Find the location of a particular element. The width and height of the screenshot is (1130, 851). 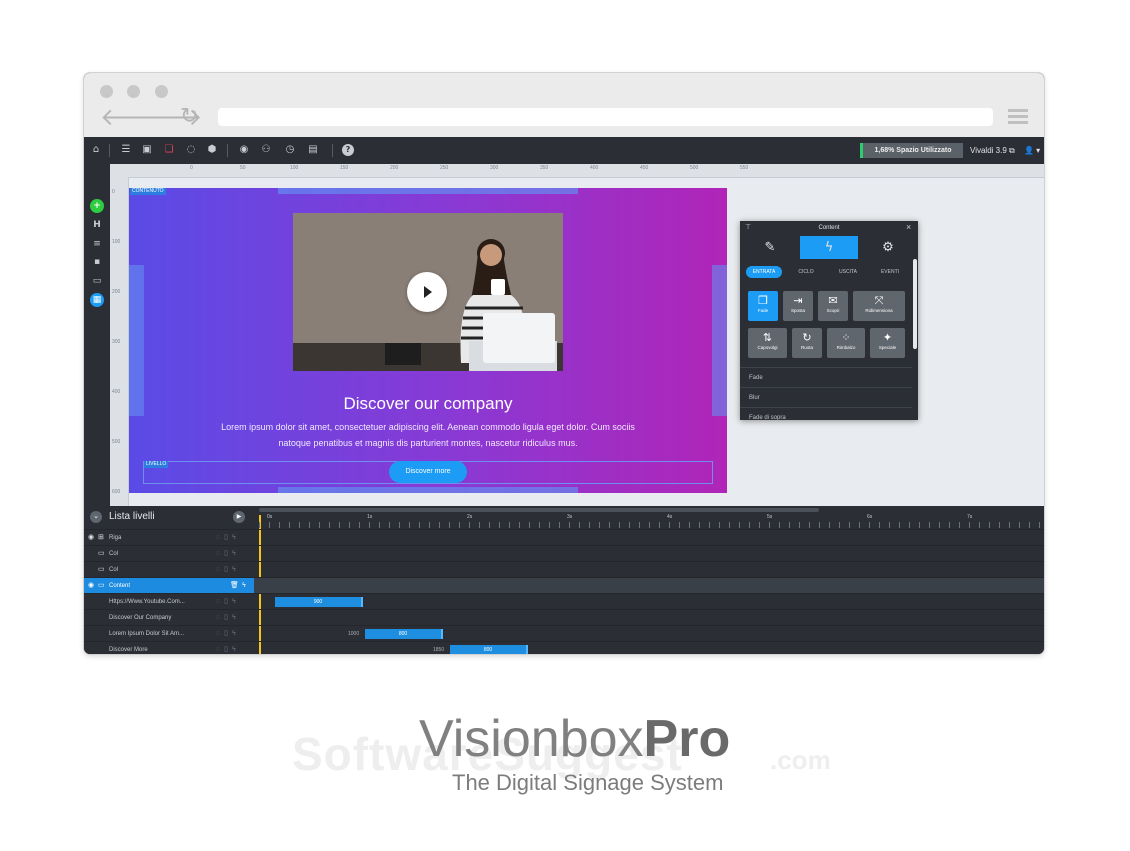

text-icon: ≡ is located at coordinates (97, 244).